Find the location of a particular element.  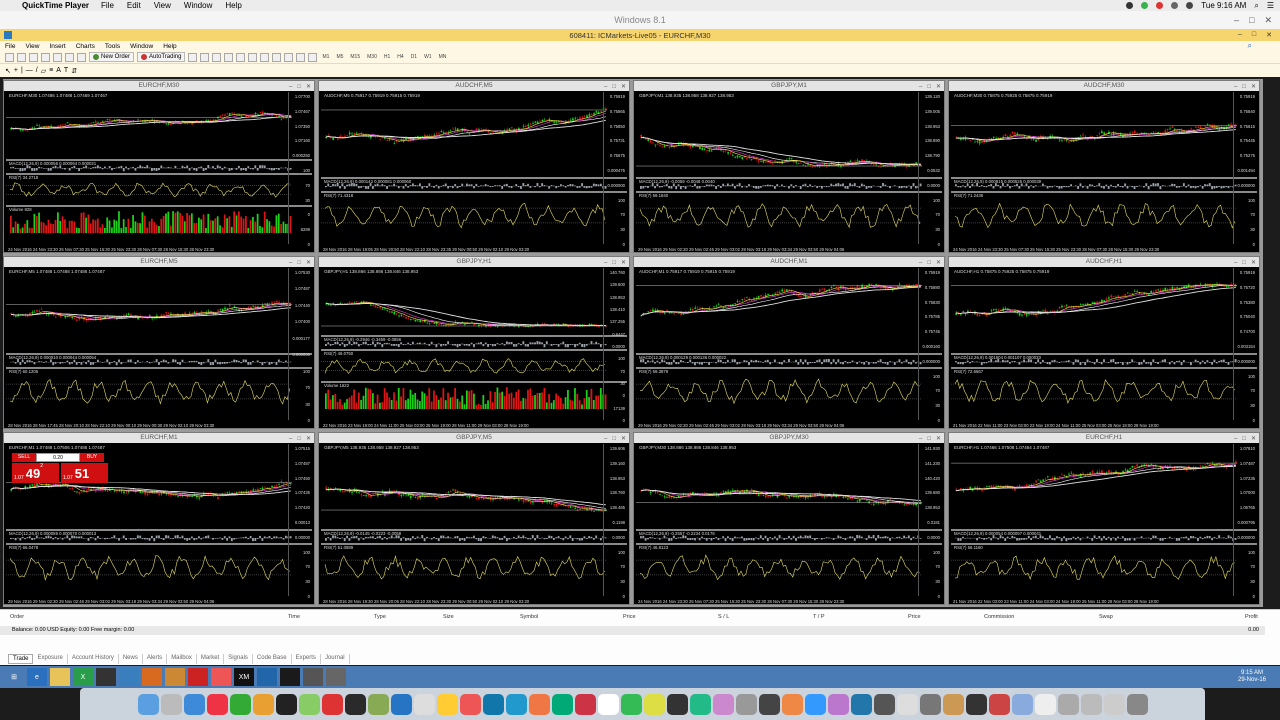

navigator-icon is located at coordinates (57, 57).